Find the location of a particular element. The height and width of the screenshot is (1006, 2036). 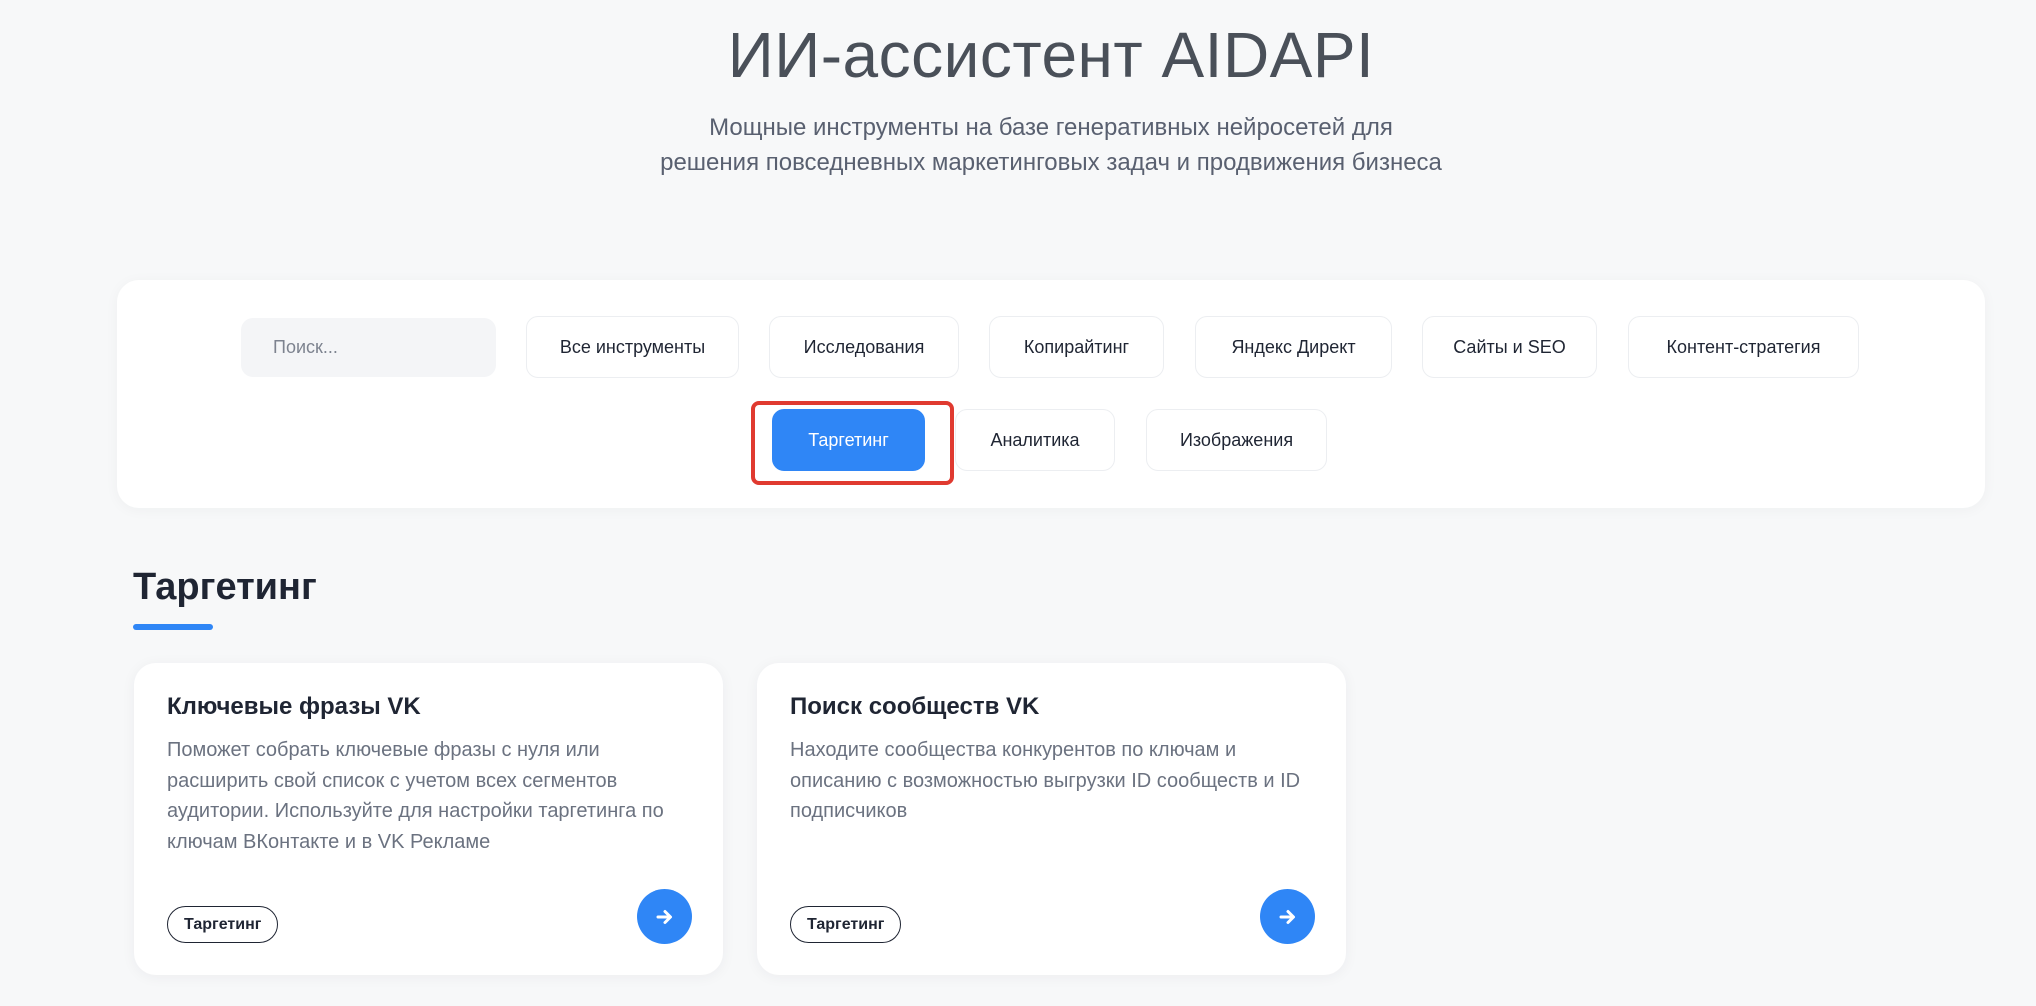

filter-copywriting-button: Копирайтинг is located at coordinates (1076, 347).